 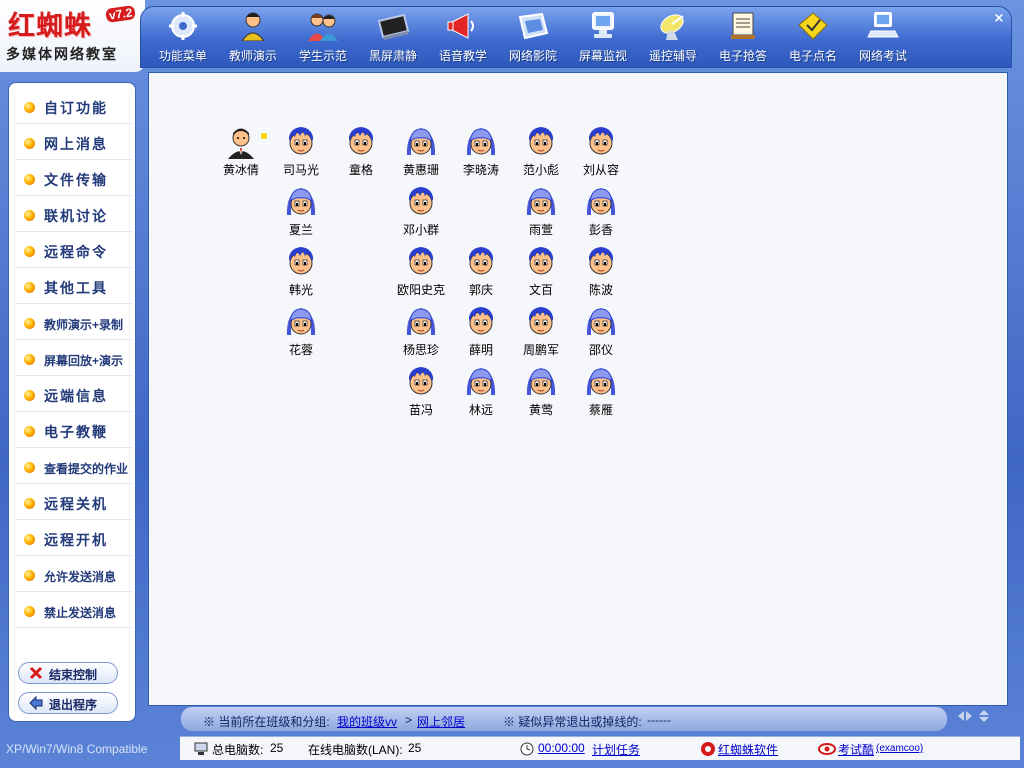 What do you see at coordinates (463, 38) in the screenshot?
I see `toolbar-button-voice-teaching: 语音教学` at bounding box center [463, 38].